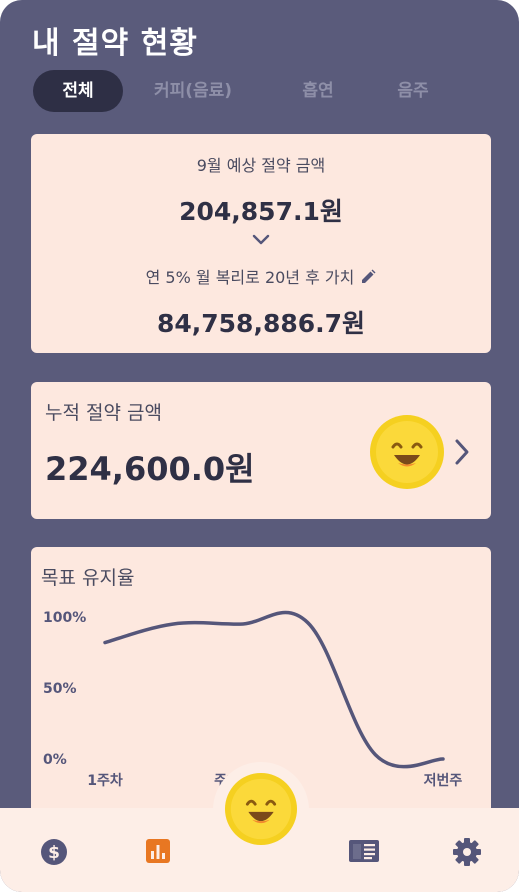 Image resolution: width=519 pixels, height=892 pixels. What do you see at coordinates (150, 469) in the screenshot?
I see `cumulative-amount: 224,600.0원` at bounding box center [150, 469].